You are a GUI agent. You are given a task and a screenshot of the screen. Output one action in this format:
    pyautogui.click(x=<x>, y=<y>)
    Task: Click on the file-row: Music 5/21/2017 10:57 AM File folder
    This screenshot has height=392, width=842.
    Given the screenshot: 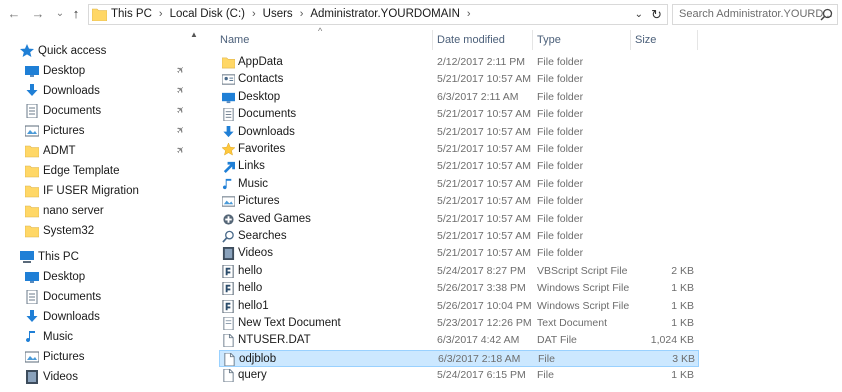 What is the action you would take?
    pyautogui.click(x=459, y=184)
    